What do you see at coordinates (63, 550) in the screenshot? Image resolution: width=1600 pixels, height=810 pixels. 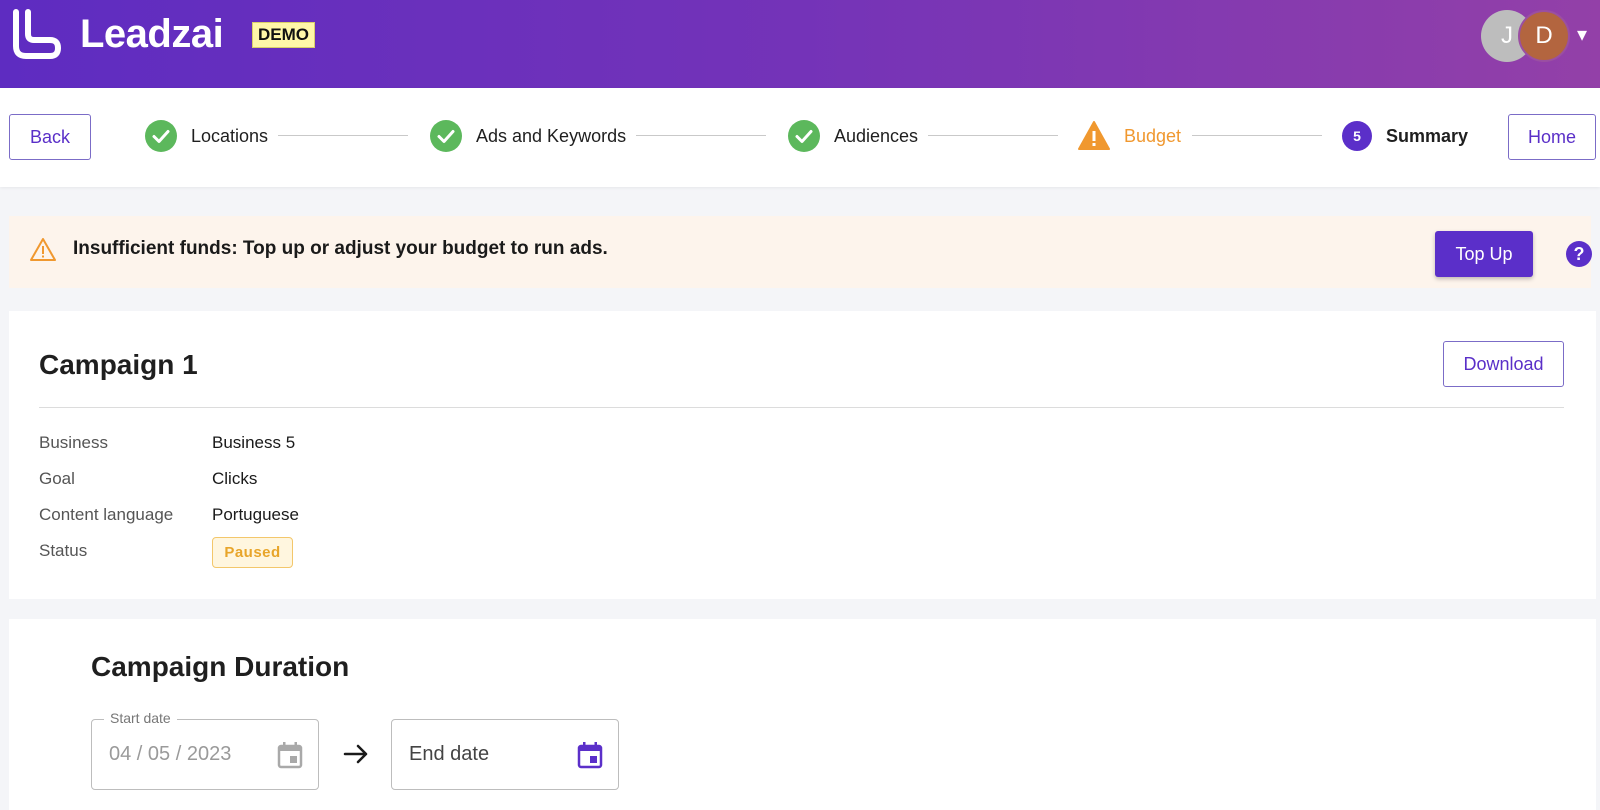 I see `detail-label: Status` at bounding box center [63, 550].